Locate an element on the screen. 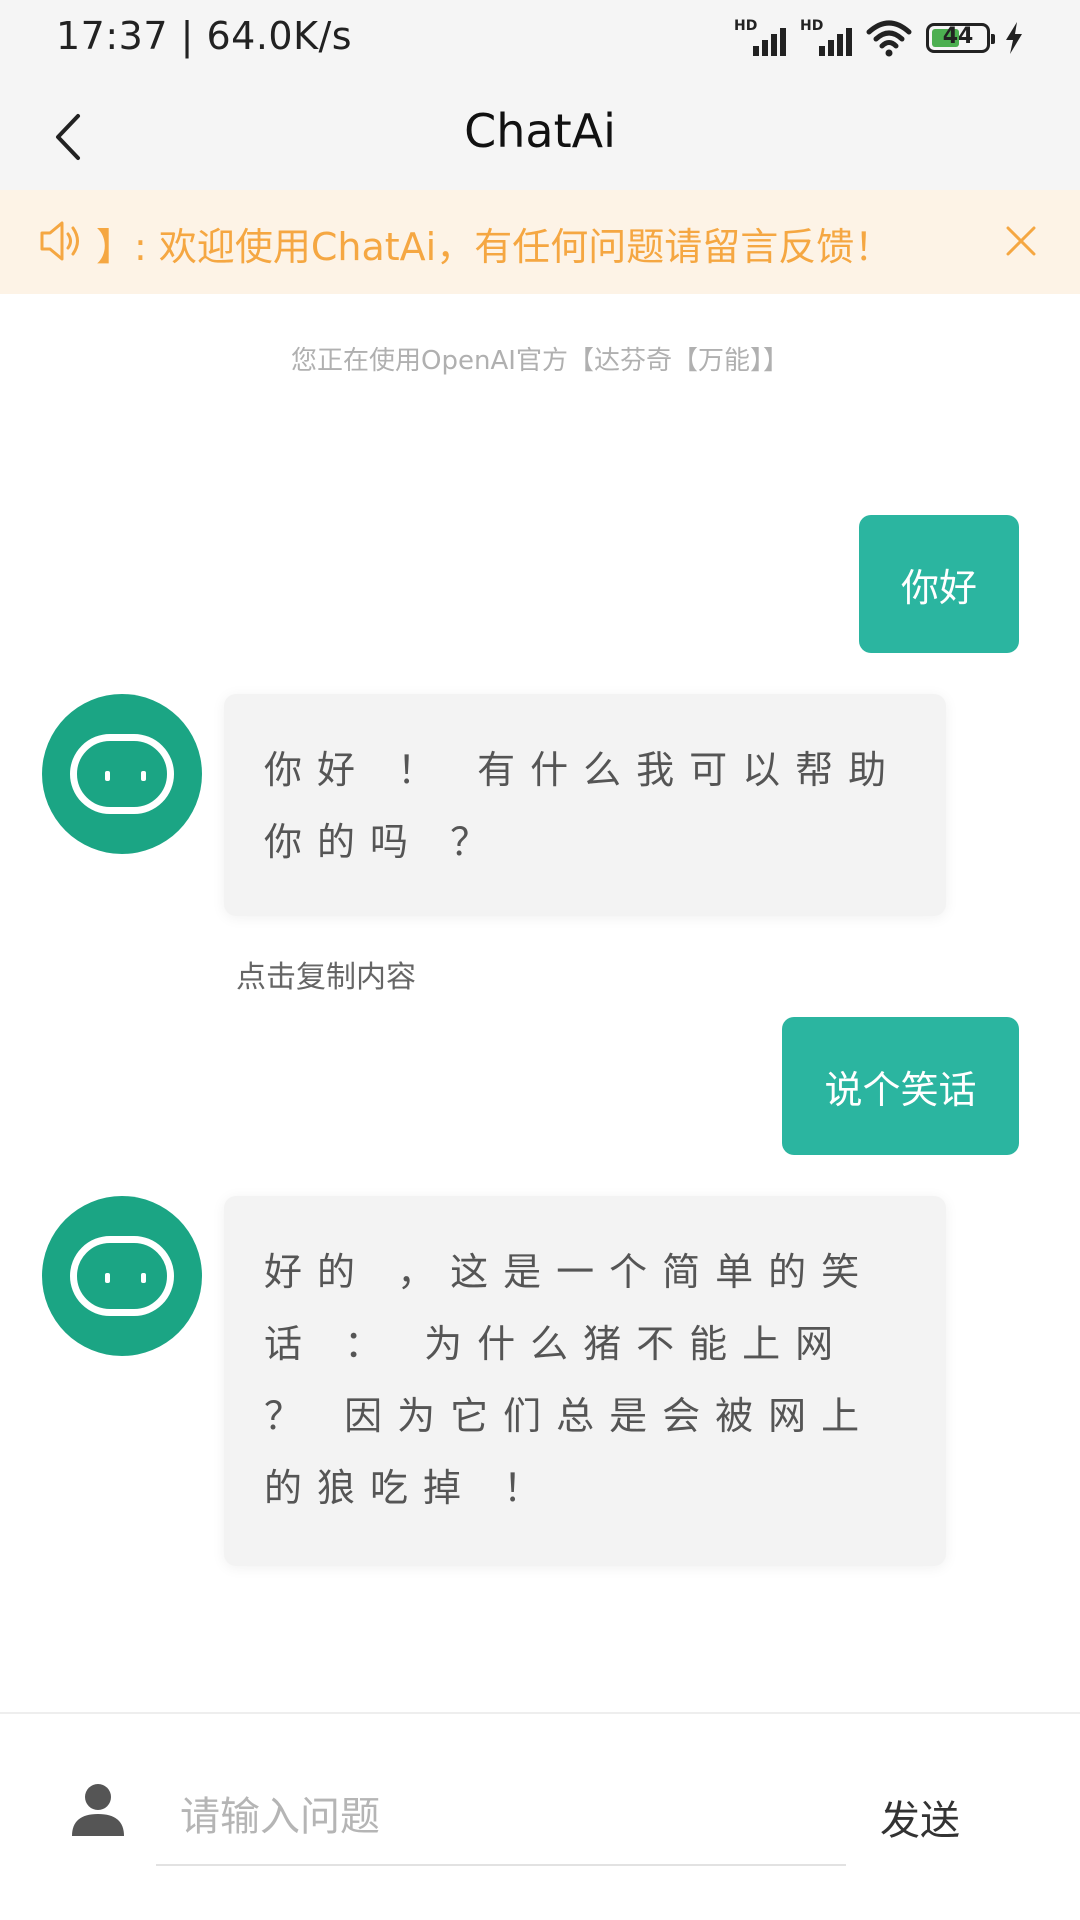 The width and height of the screenshot is (1080, 1920). user-message: 说个笑话 is located at coordinates (900, 1086).